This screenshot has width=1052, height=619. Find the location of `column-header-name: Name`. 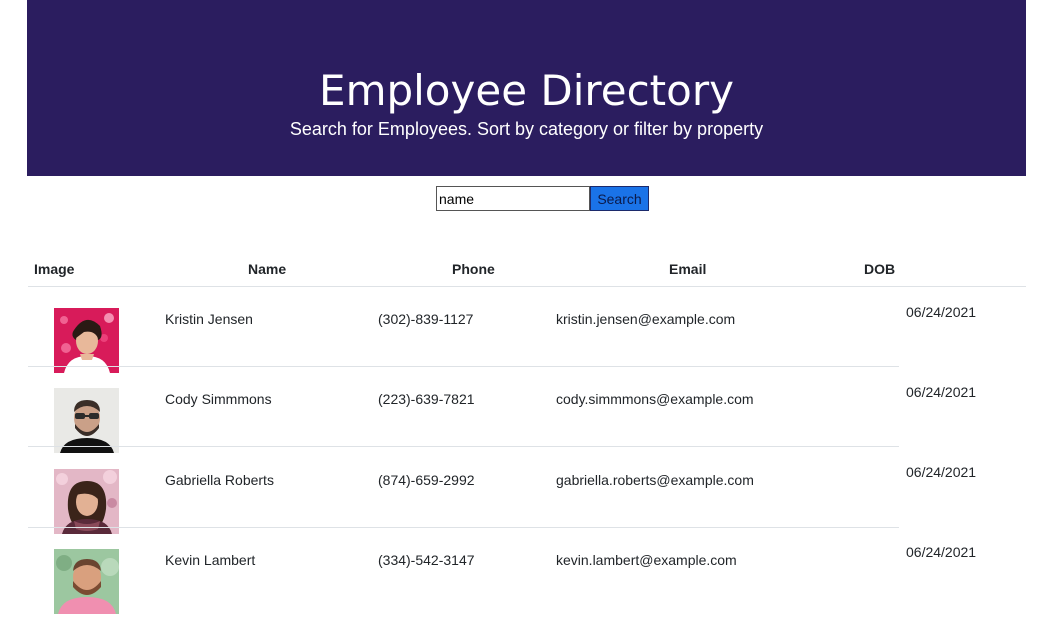

column-header-name: Name is located at coordinates (267, 269).